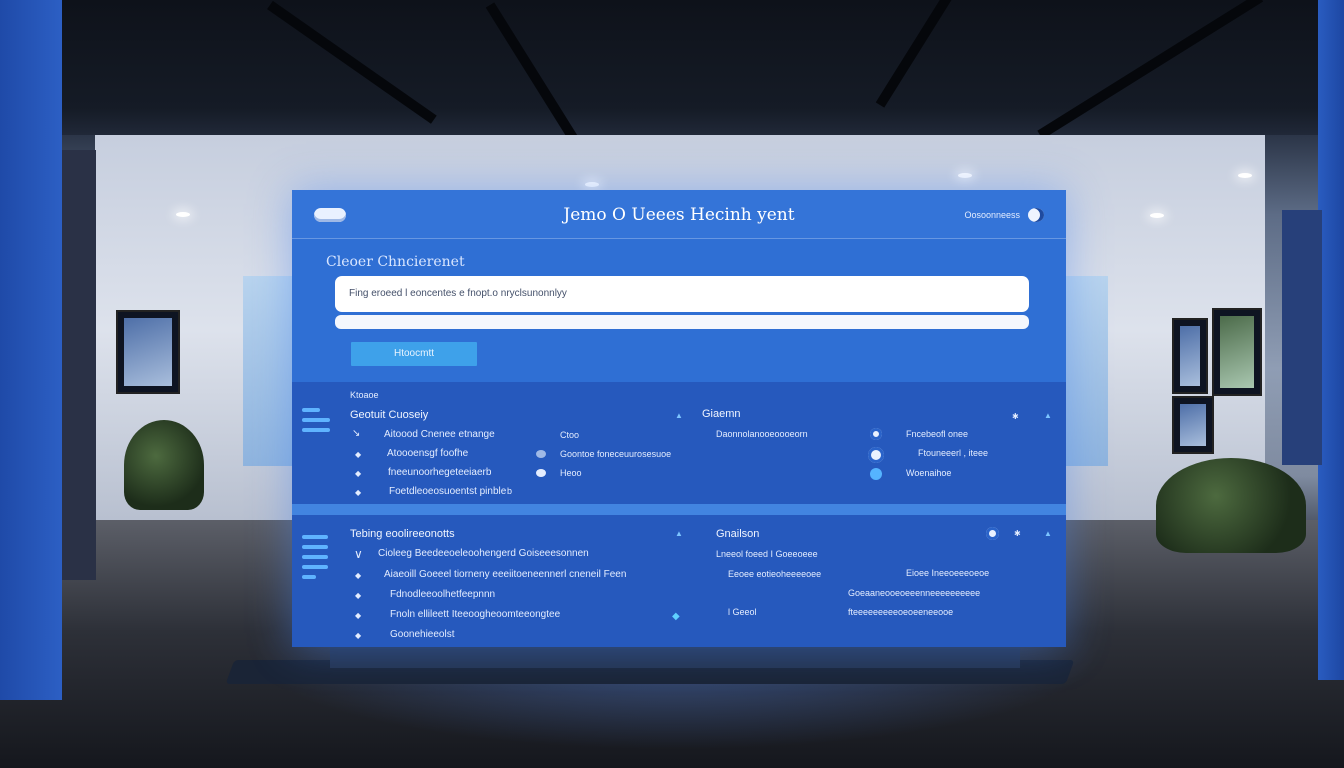  What do you see at coordinates (929, 473) in the screenshot?
I see `list-item-value: Woenaihoe` at bounding box center [929, 473].